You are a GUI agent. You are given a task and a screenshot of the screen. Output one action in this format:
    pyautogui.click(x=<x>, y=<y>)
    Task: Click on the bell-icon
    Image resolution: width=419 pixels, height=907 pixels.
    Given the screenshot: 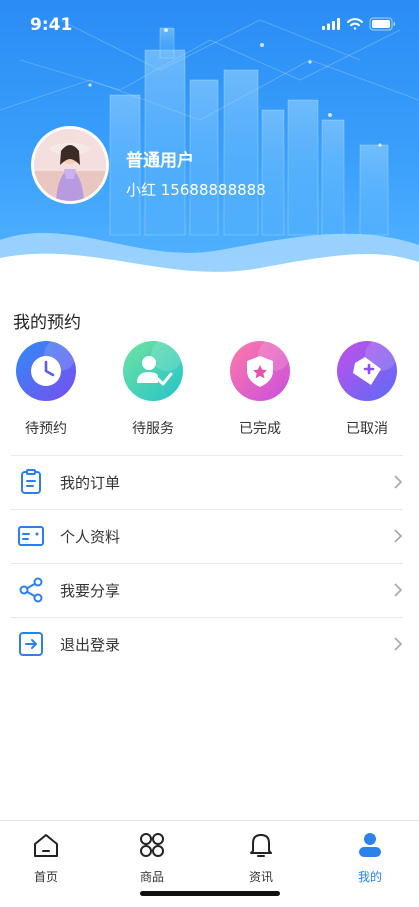 What is the action you would take?
    pyautogui.click(x=261, y=845)
    